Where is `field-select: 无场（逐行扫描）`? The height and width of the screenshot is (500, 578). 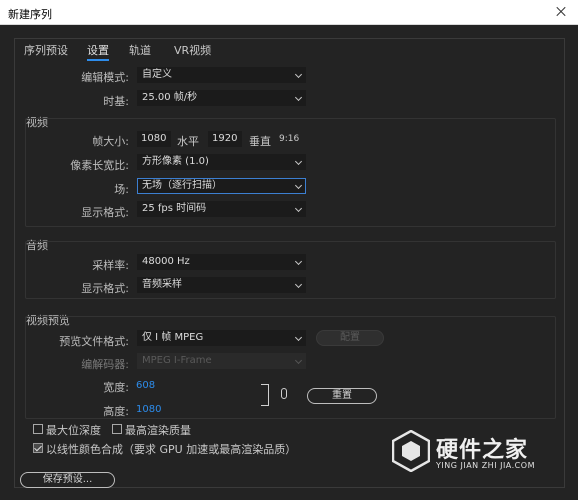 field-select: 无场（逐行扫描） is located at coordinates (221, 186).